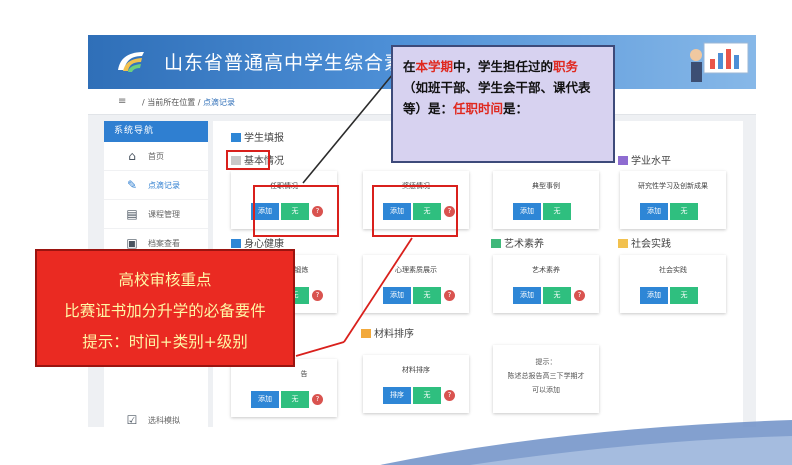  What do you see at coordinates (566, 66) in the screenshot?
I see `callout-emphasis: 职务` at bounding box center [566, 66].